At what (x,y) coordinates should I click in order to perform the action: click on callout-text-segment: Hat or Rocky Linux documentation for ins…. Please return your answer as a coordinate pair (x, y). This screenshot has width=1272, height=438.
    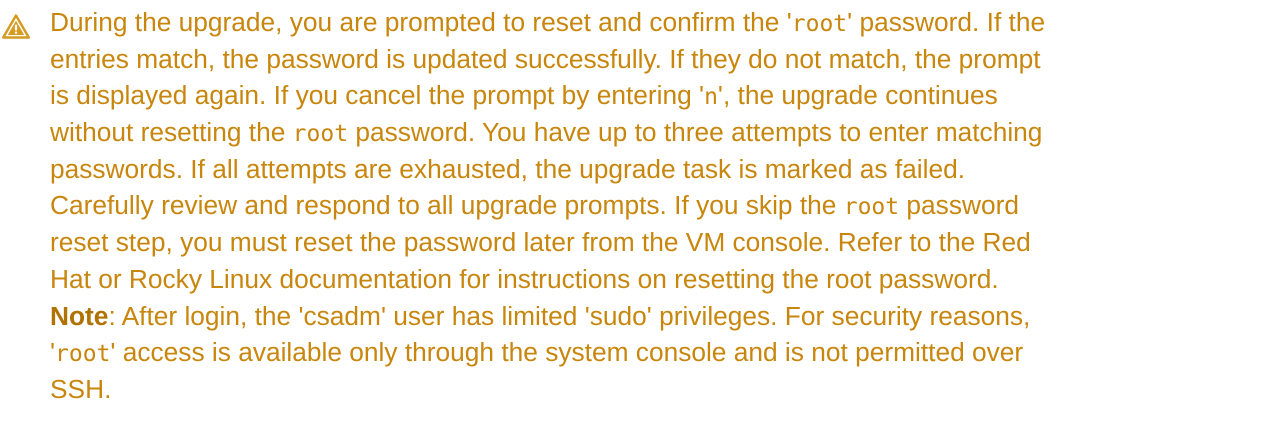
    Looking at the image, I should click on (524, 278).